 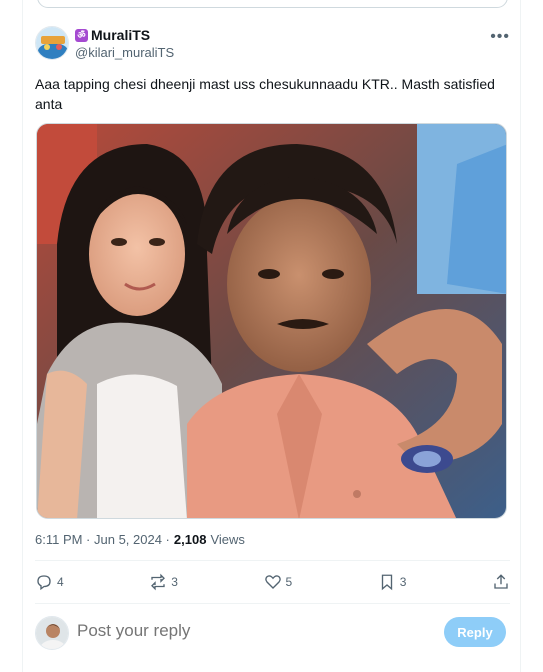 What do you see at coordinates (60, 582) in the screenshot?
I see `reply-count: 4` at bounding box center [60, 582].